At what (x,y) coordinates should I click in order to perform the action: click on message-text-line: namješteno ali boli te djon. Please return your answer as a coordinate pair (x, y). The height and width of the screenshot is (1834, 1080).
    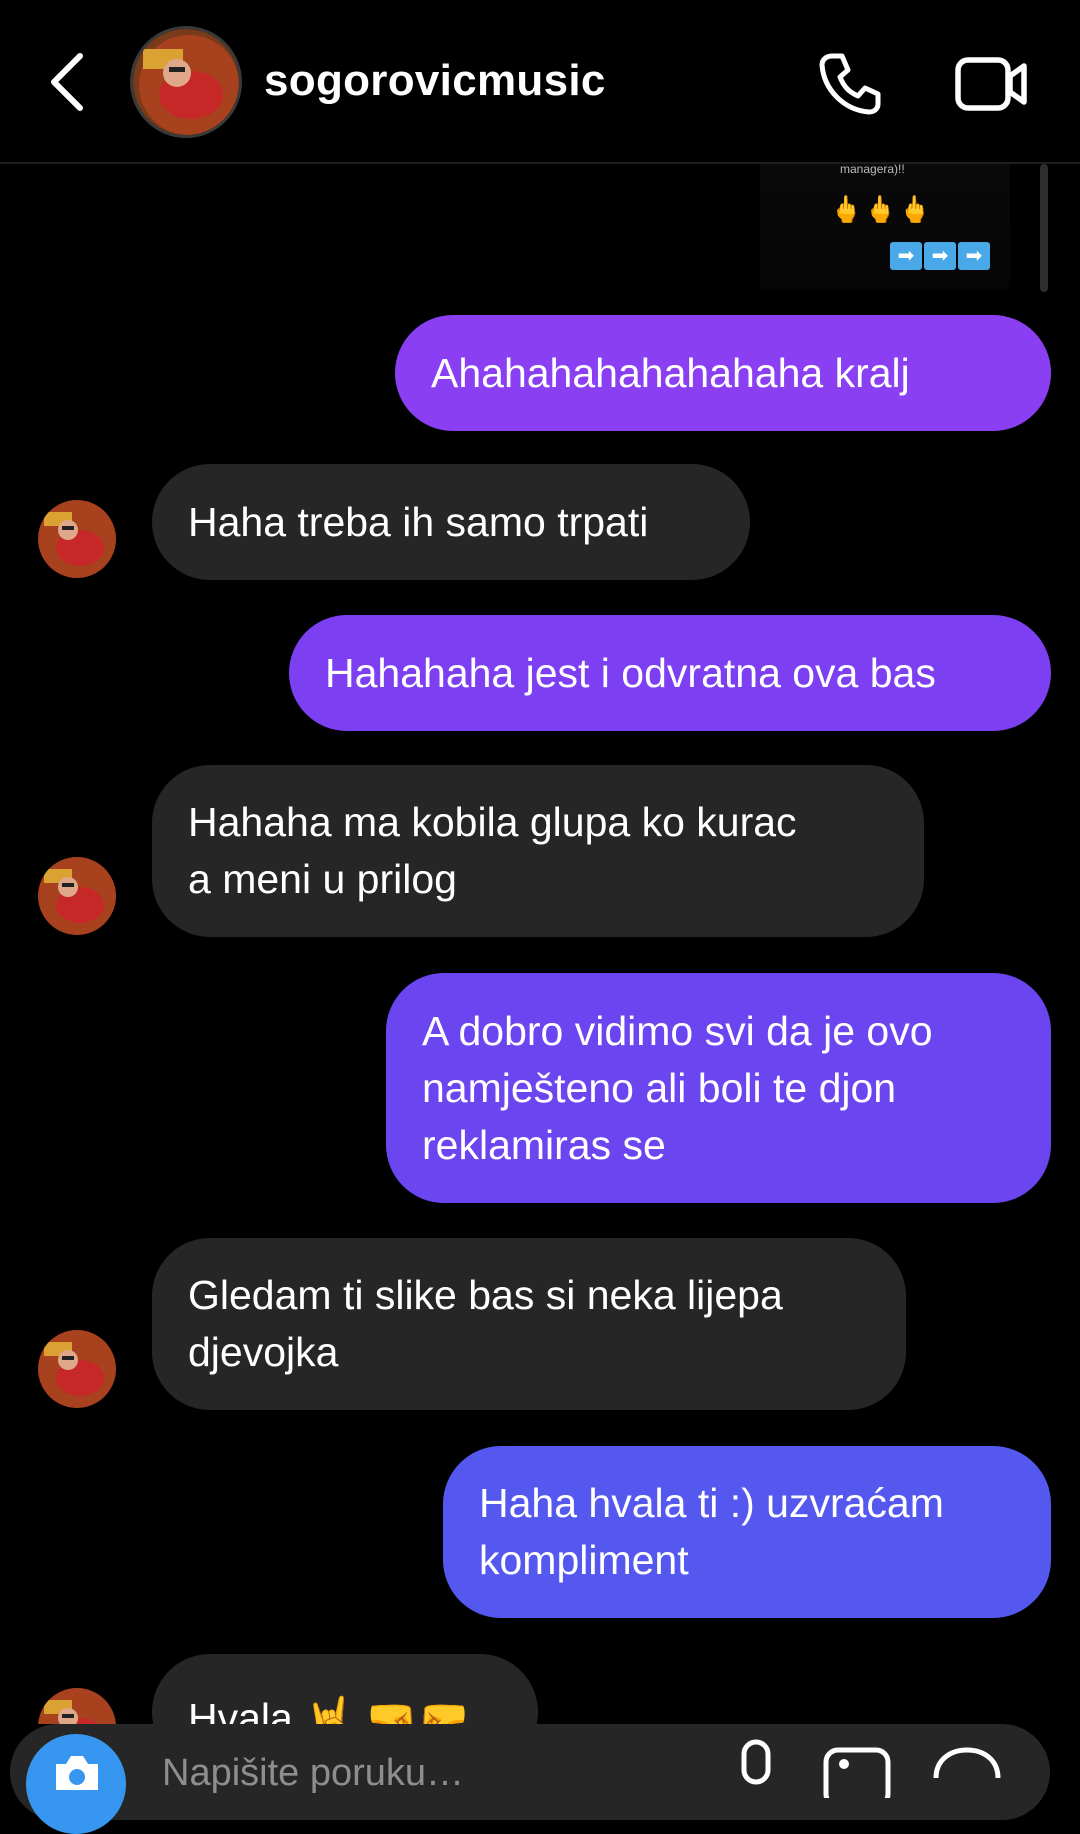
    Looking at the image, I should click on (659, 1087).